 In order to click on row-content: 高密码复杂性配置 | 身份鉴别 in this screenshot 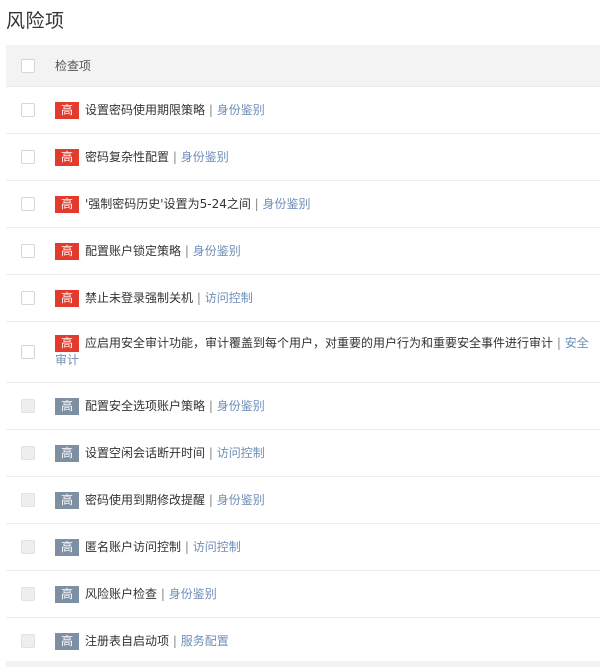, I will do `click(323, 157)`.